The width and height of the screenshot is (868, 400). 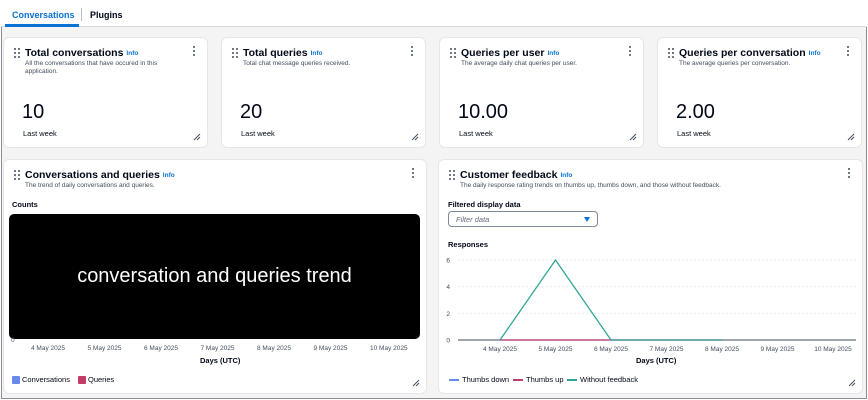 What do you see at coordinates (609, 379) in the screenshot?
I see `legend-label-without-feedback: Without feedback` at bounding box center [609, 379].